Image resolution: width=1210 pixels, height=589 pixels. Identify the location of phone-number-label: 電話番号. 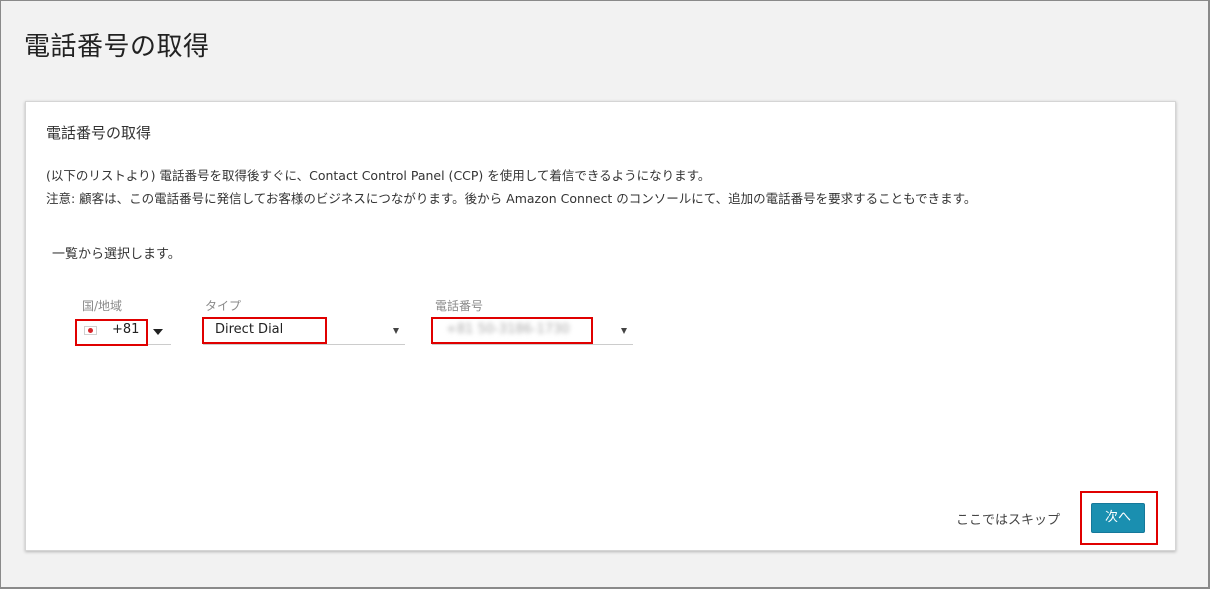
(459, 306).